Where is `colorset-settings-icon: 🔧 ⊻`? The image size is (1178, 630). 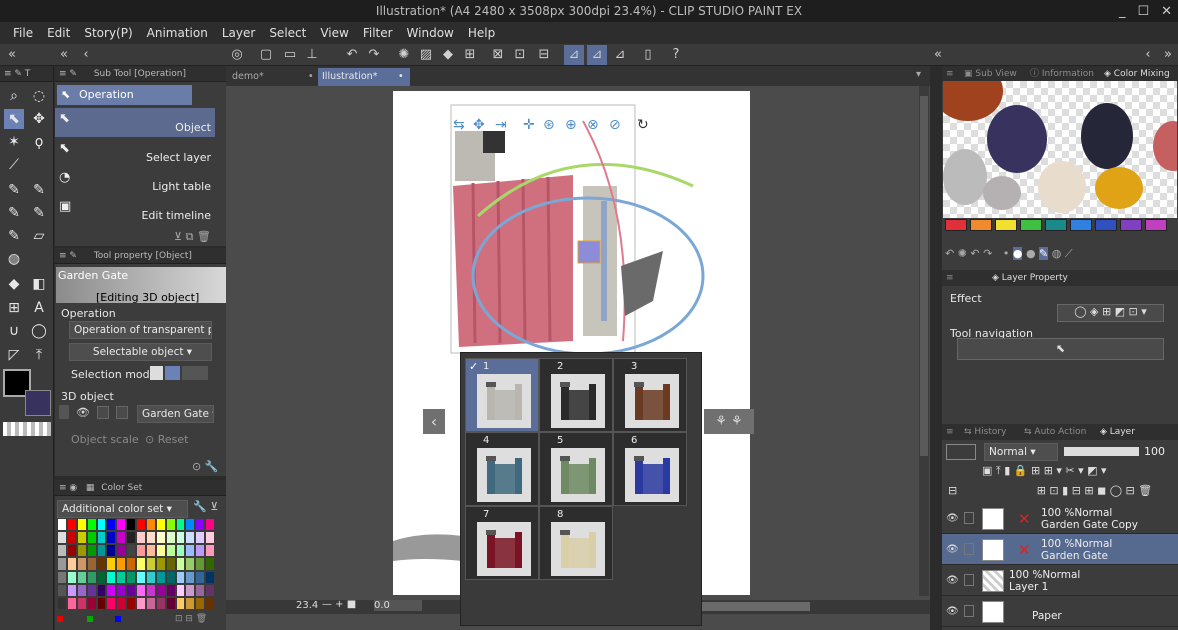 colorset-settings-icon: 🔧 ⊻ is located at coordinates (205, 506).